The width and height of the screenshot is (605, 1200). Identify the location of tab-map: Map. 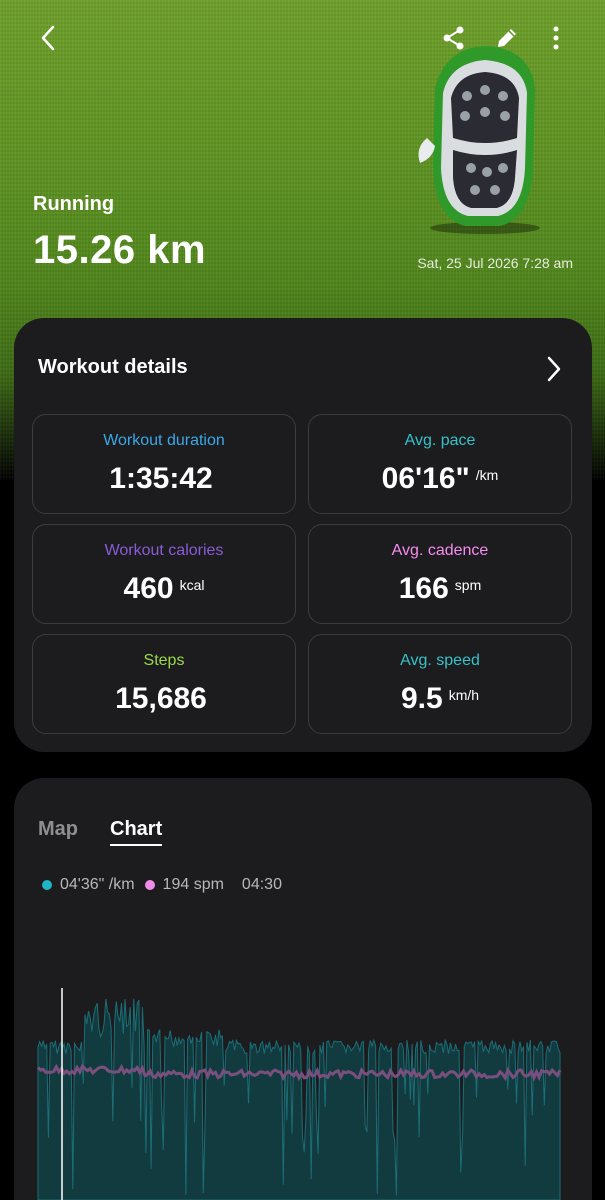
(58, 829).